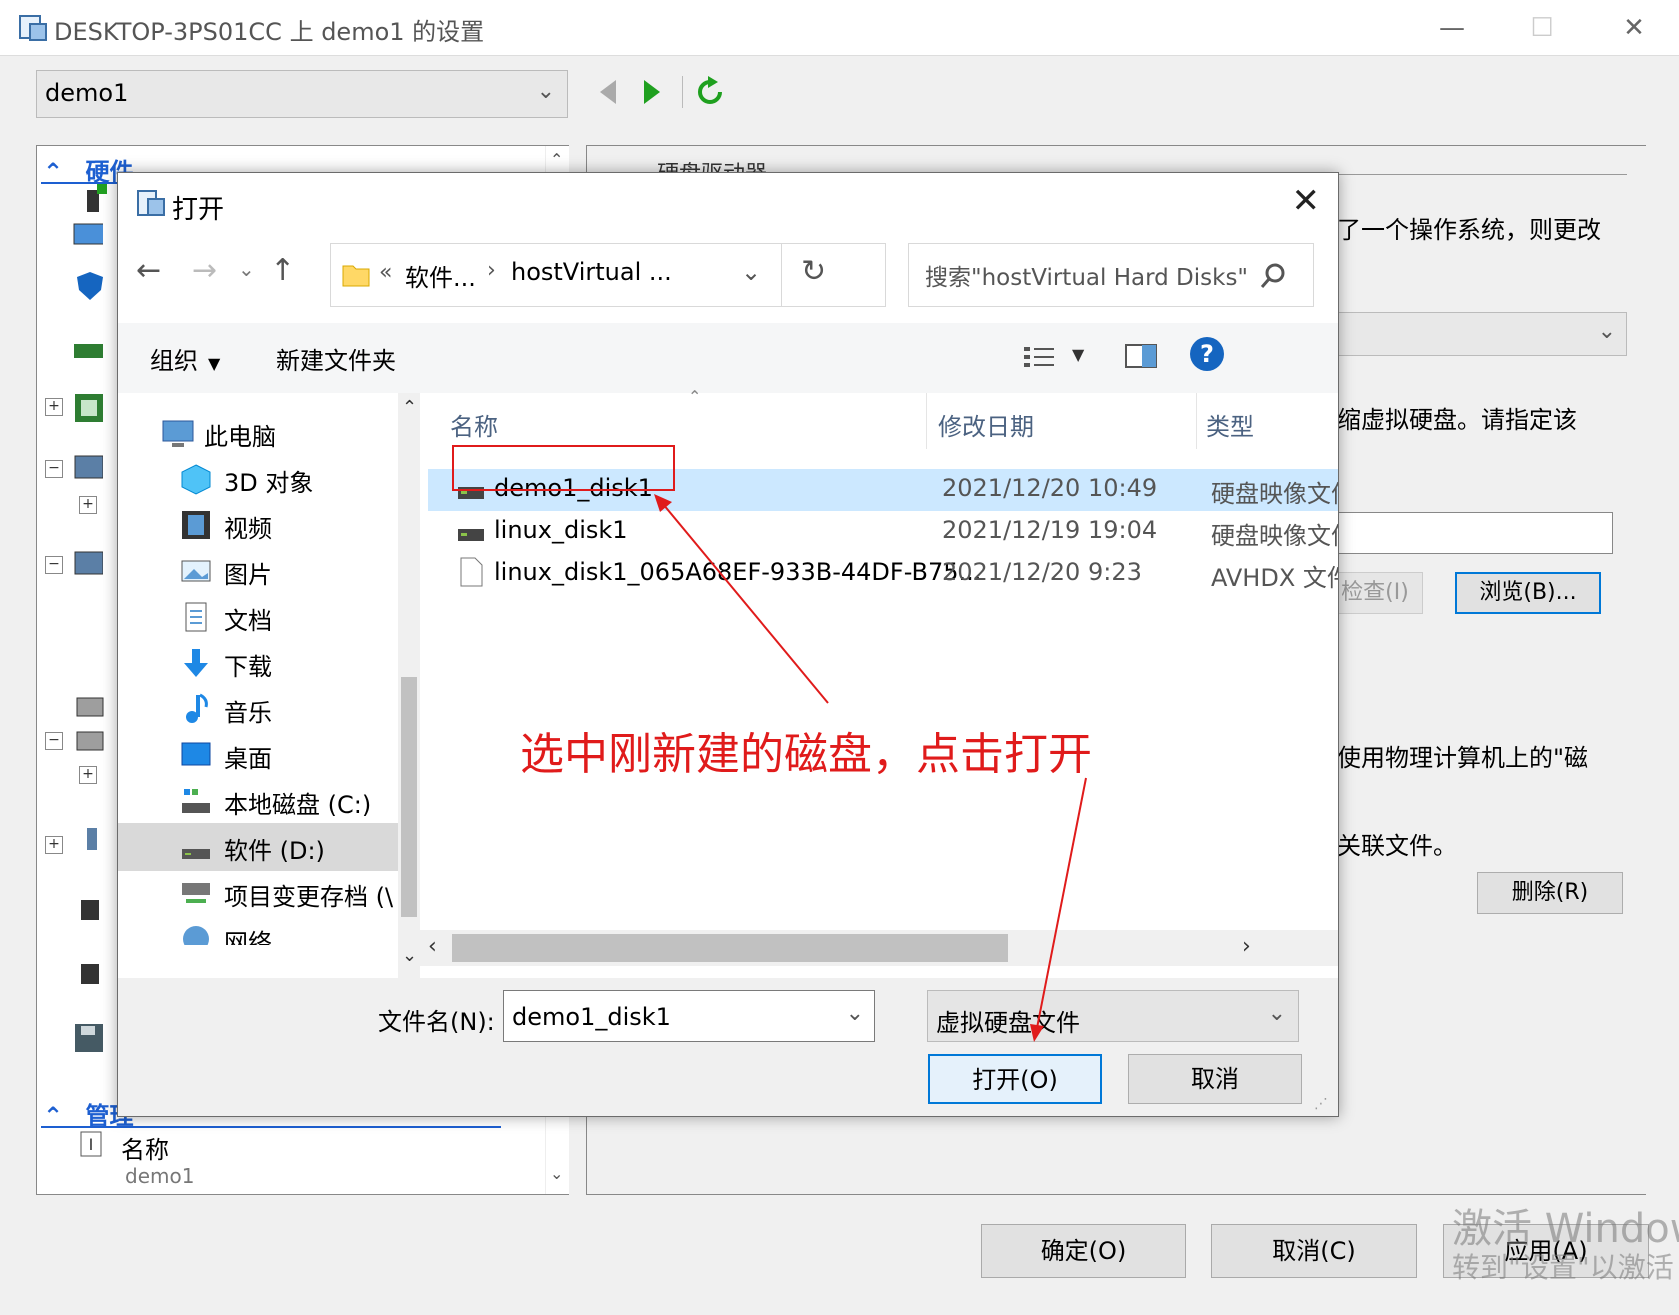 This screenshot has width=1679, height=1315. I want to click on annotation-arrow-to-open, so click(1061, 903).